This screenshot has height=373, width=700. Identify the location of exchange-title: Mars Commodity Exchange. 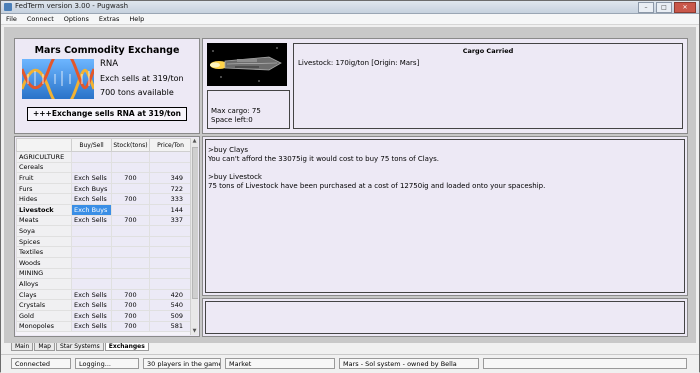
(107, 50).